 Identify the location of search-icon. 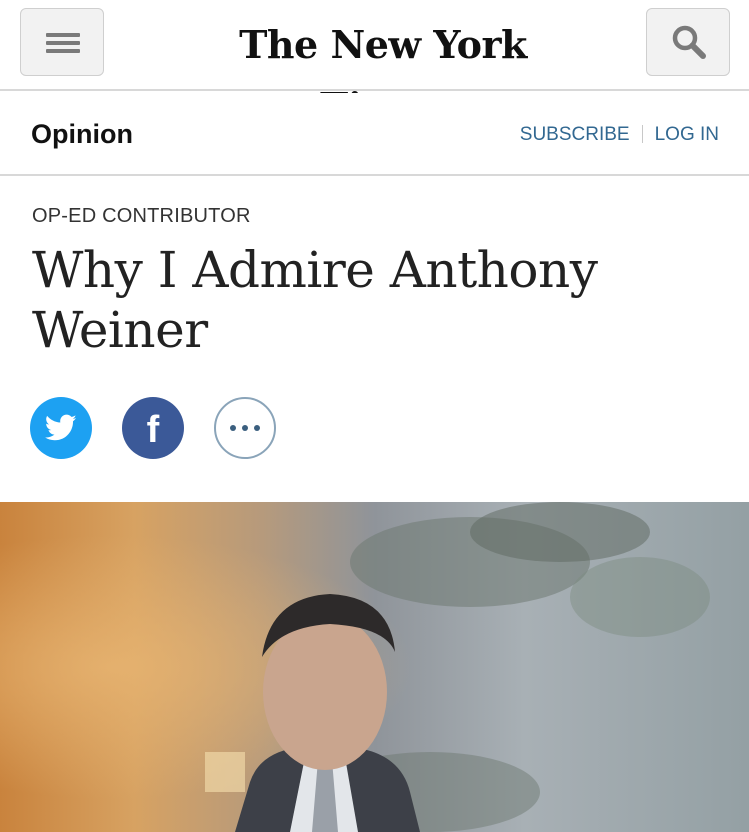
(689, 42).